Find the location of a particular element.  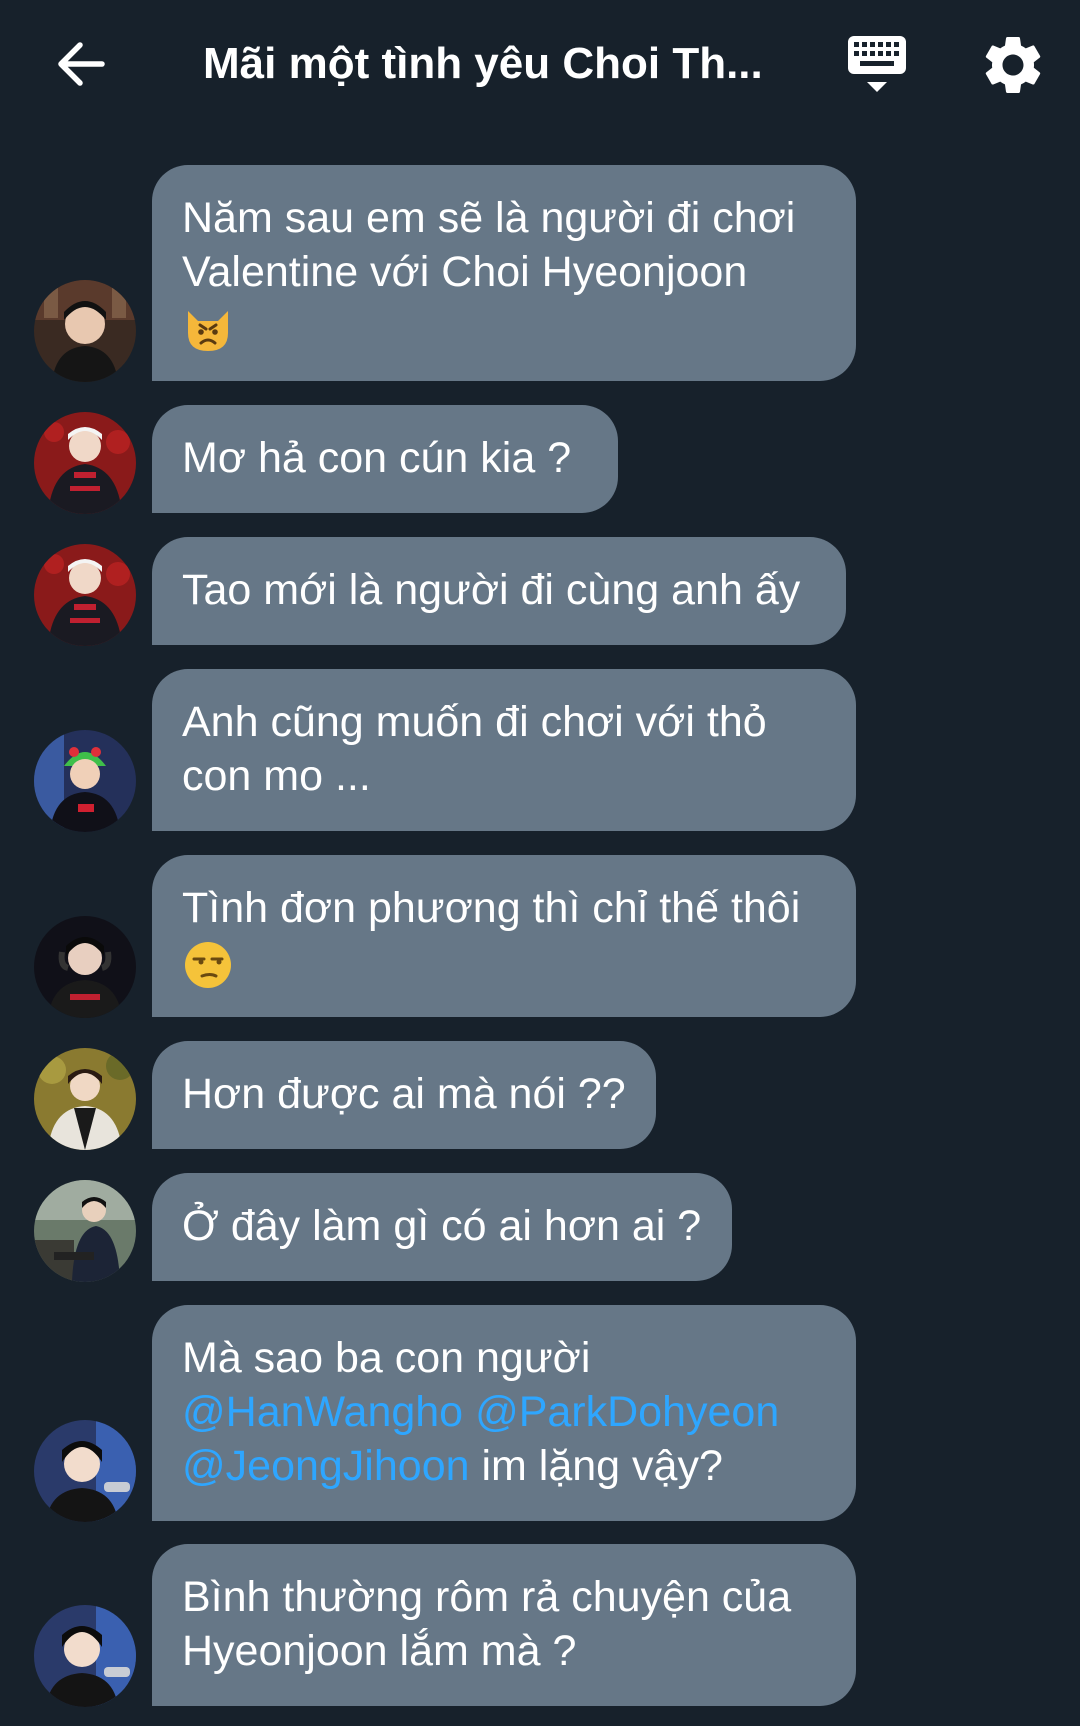

message-text: Tình đơn phương thì chỉ thế thôi is located at coordinates (491, 908).